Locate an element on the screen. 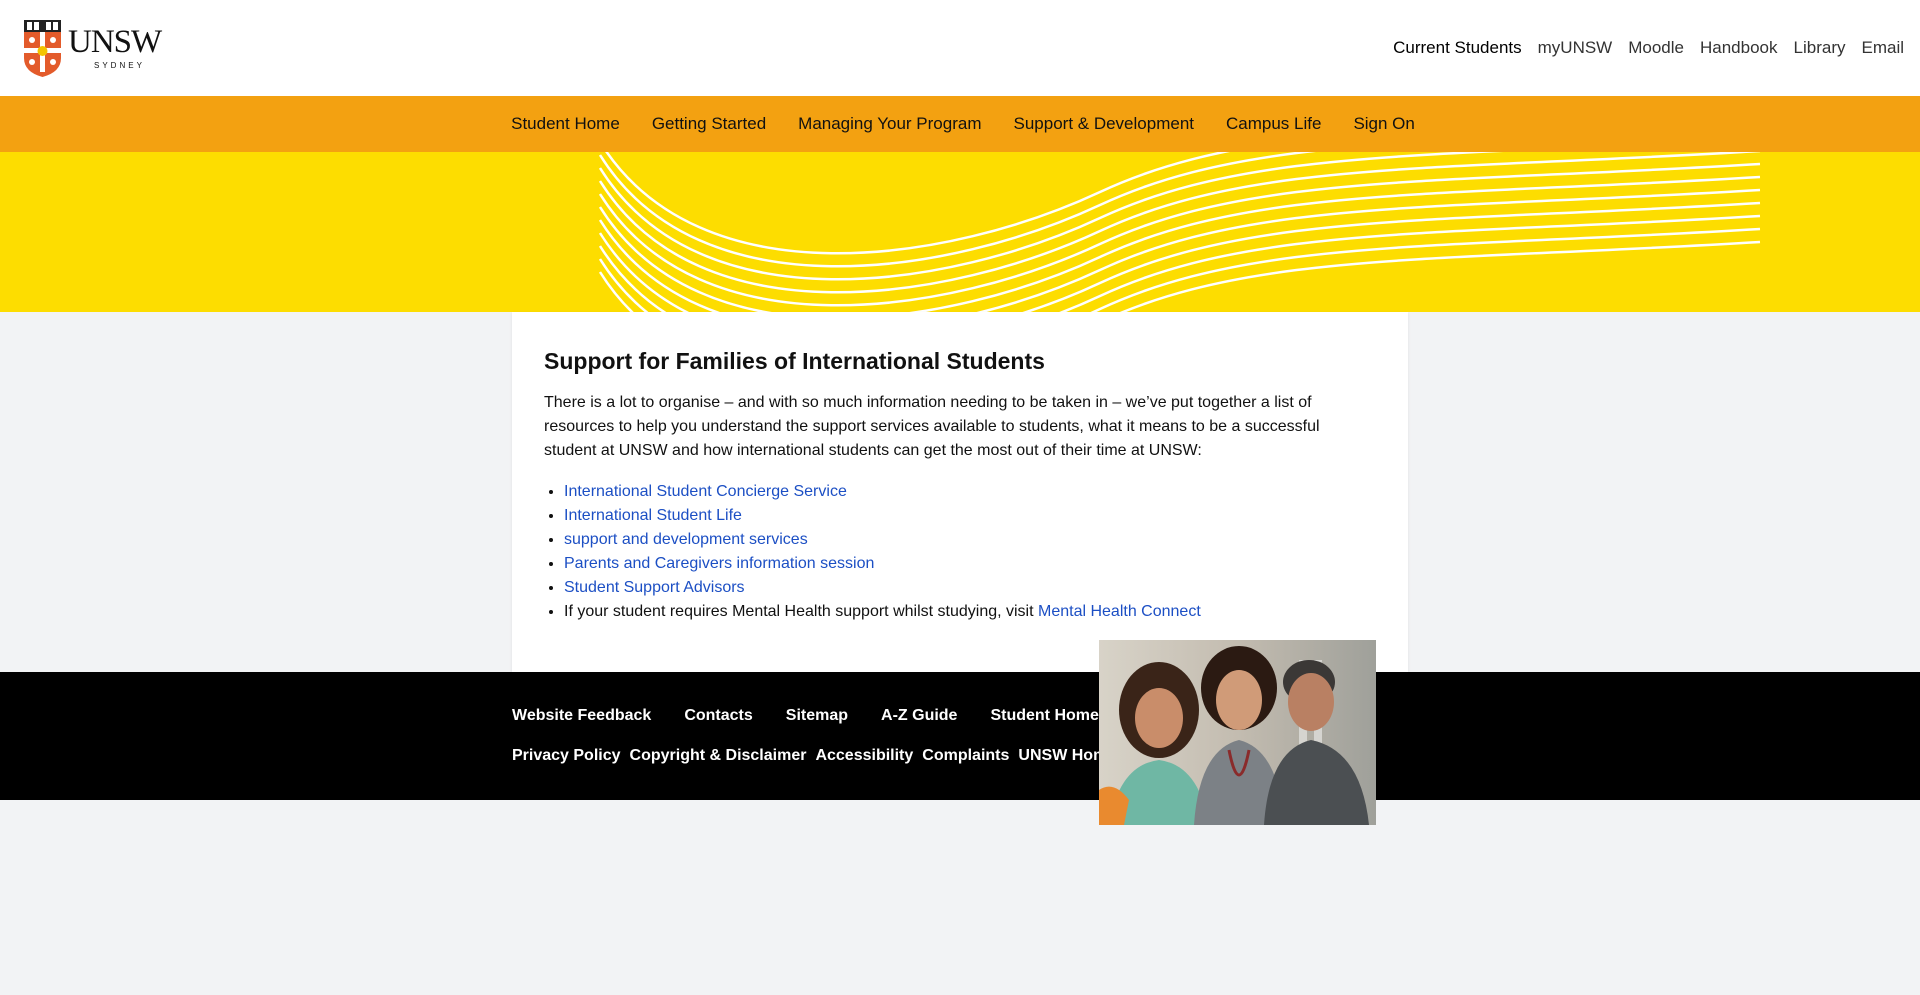 The image size is (1920, 995). list-item: support and development services is located at coordinates (882, 540).